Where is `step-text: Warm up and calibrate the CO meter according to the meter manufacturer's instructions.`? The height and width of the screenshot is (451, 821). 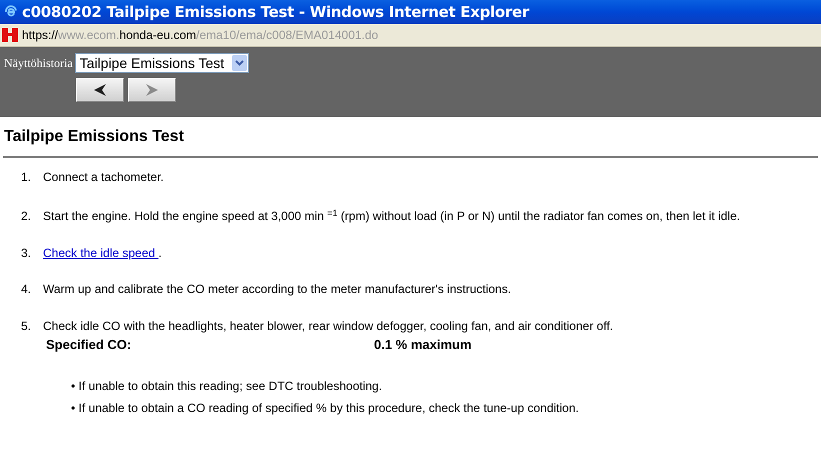 step-text: Warm up and calibrate the CO meter according to the meter manufacturer's instructions. is located at coordinates (277, 289).